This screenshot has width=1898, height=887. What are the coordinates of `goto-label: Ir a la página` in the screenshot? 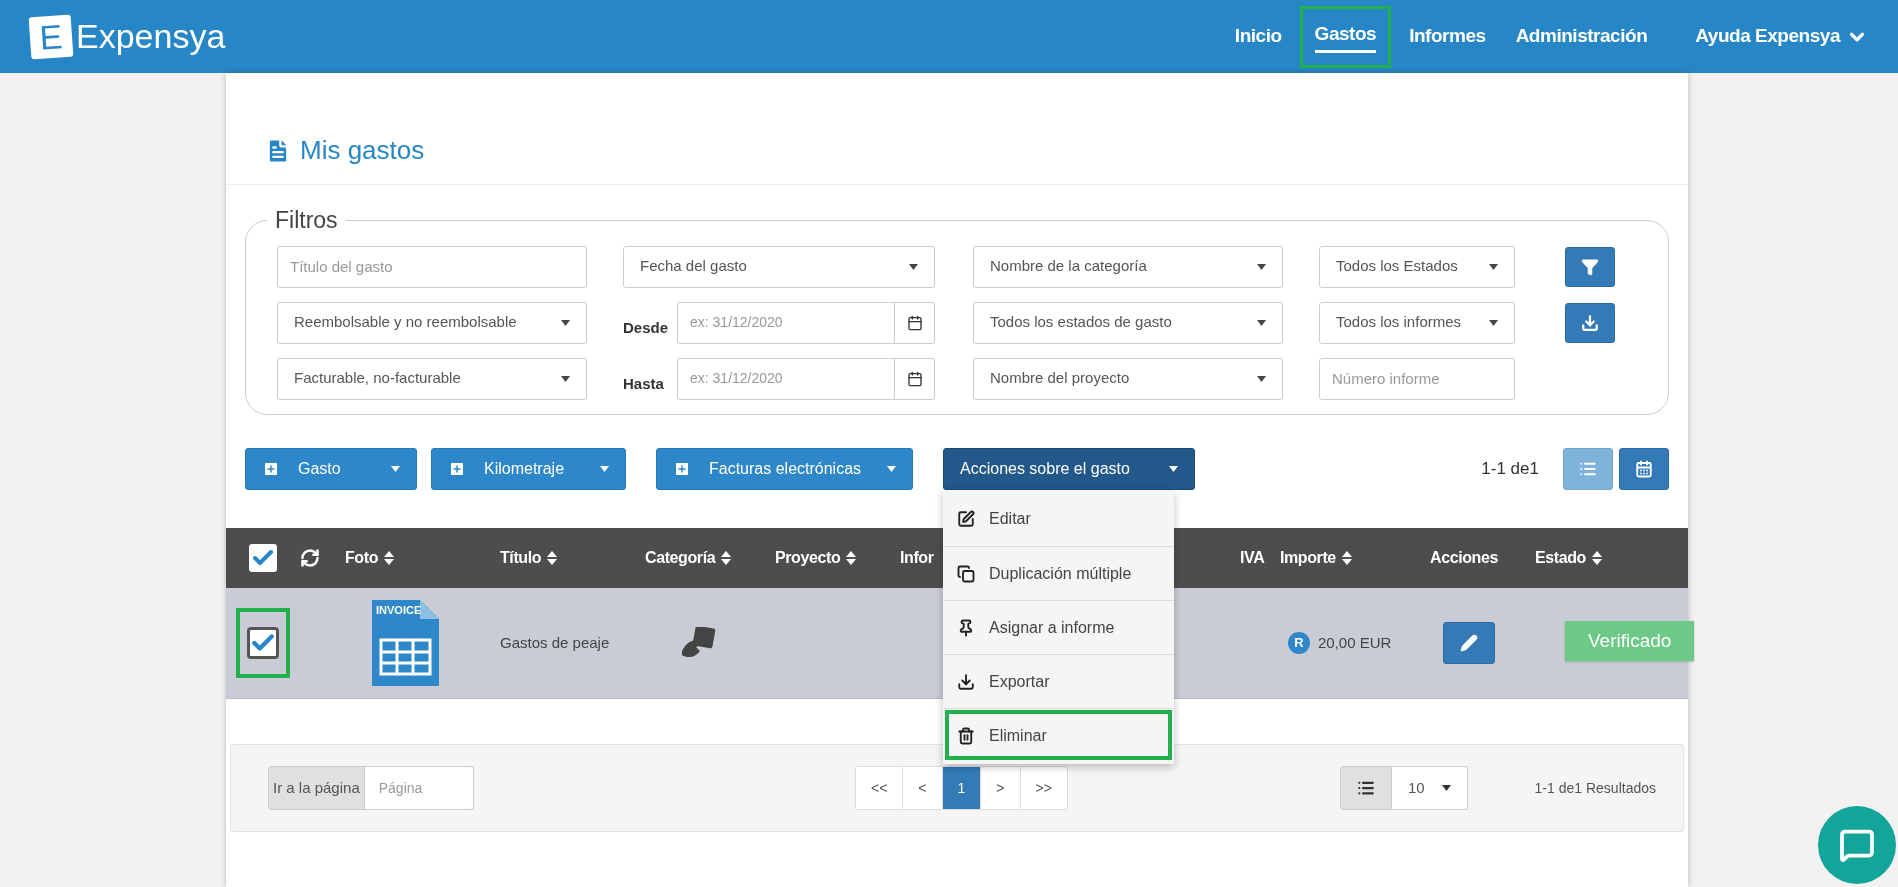 It's located at (316, 788).